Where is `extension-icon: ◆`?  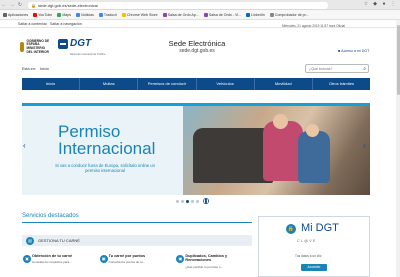
extension-icon: ◆ is located at coordinates (375, 4).